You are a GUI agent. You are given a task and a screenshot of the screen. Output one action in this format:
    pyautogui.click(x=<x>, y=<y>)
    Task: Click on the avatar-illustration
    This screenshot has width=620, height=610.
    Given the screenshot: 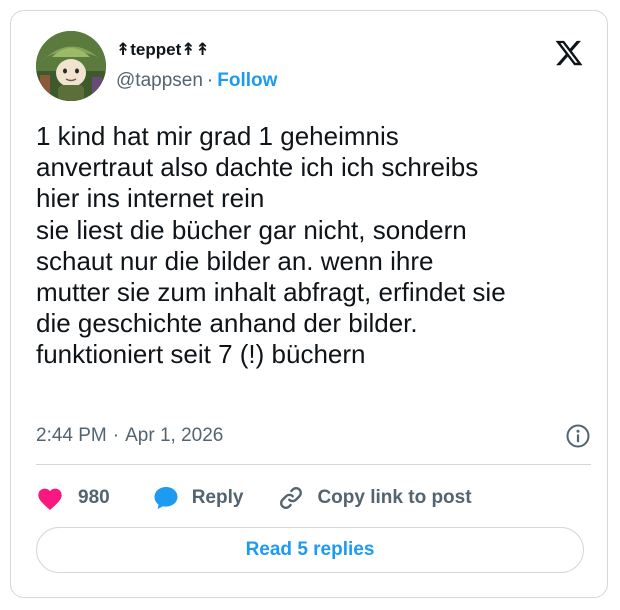 What is the action you would take?
    pyautogui.click(x=71, y=66)
    